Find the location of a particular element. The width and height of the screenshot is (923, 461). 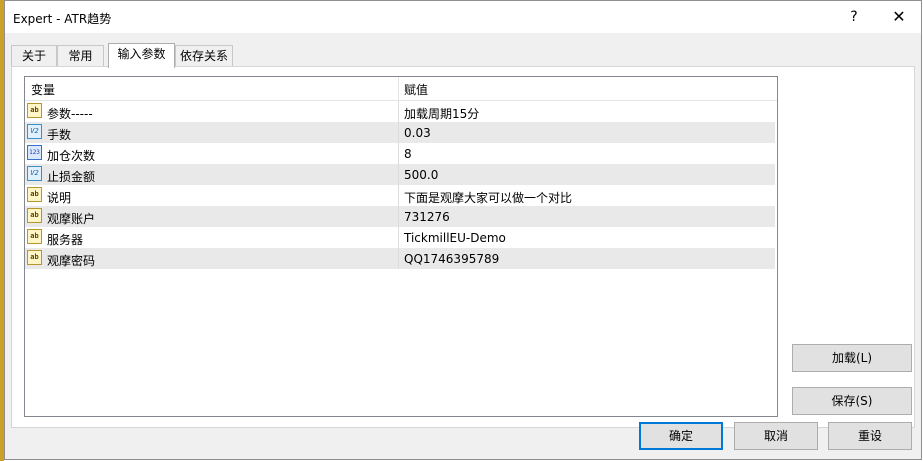

table-row: 123 加仓次数 8 is located at coordinates (400, 153).